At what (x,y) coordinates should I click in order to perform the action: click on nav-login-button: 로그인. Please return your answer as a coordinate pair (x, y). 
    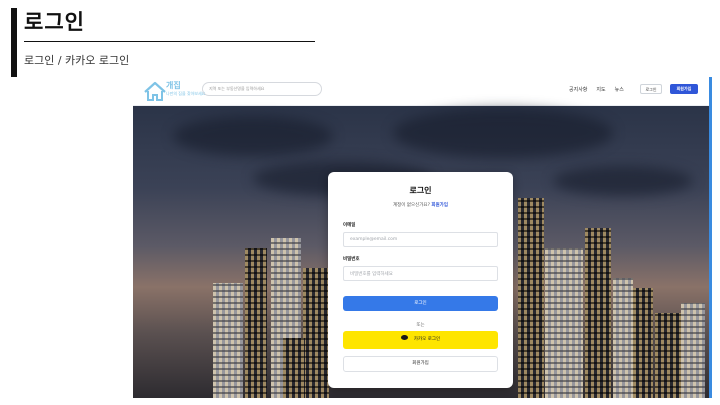
    Looking at the image, I should click on (651, 89).